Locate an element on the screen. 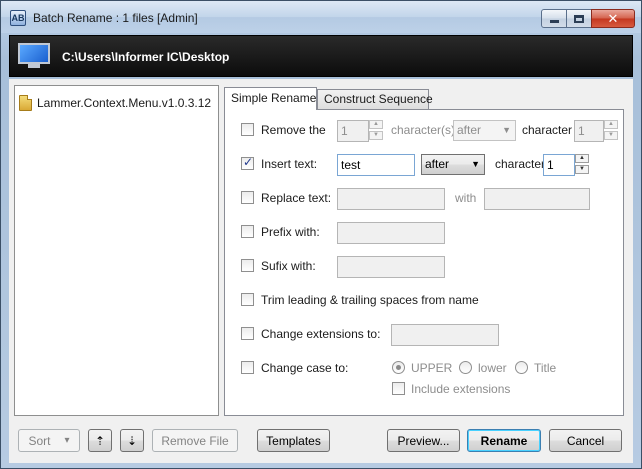 The image size is (642, 469). app-icon: AB is located at coordinates (18, 18).